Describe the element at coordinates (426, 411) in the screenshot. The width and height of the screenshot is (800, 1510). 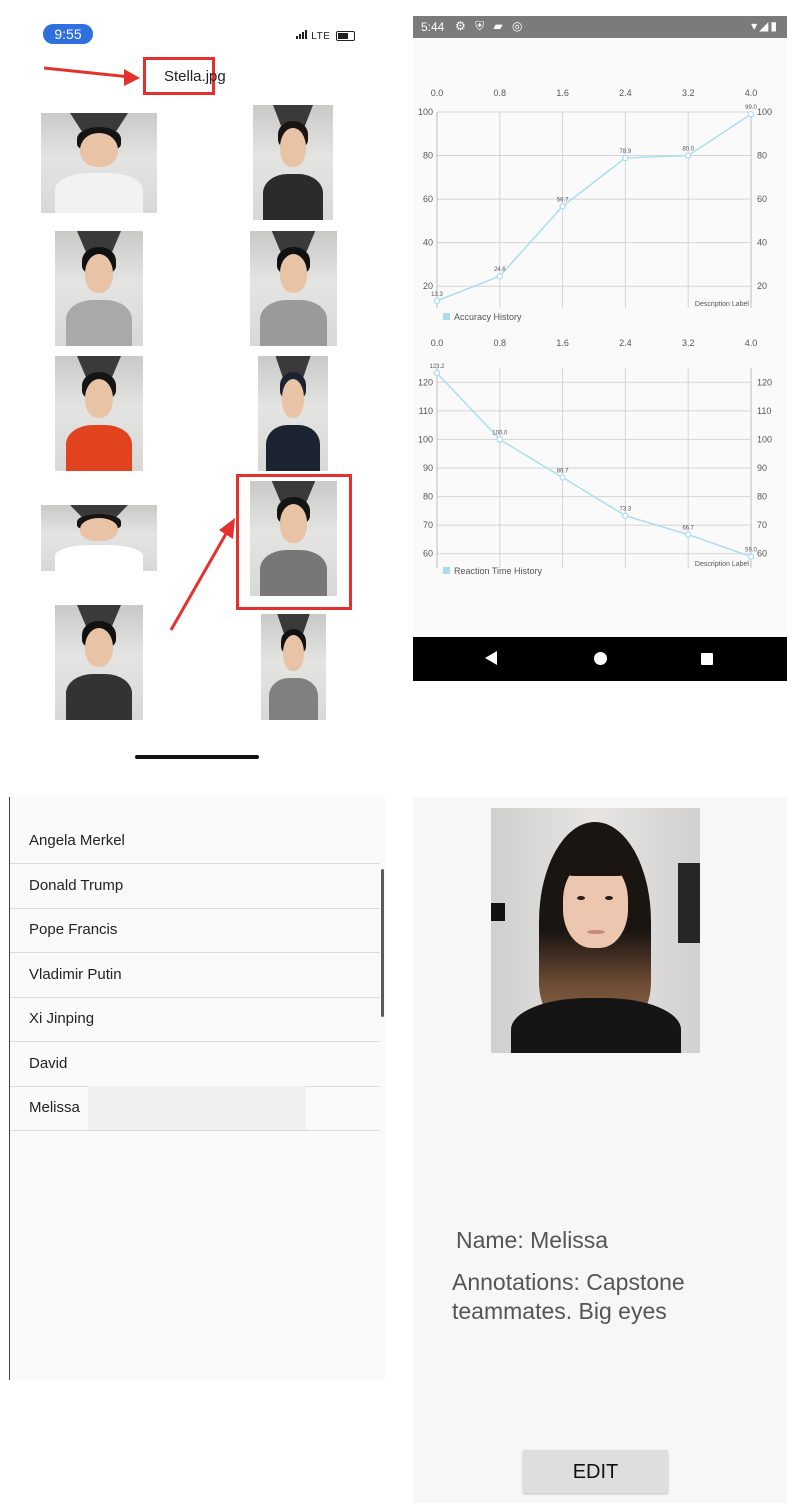
I see `y-tick-label-left: 110` at that location.